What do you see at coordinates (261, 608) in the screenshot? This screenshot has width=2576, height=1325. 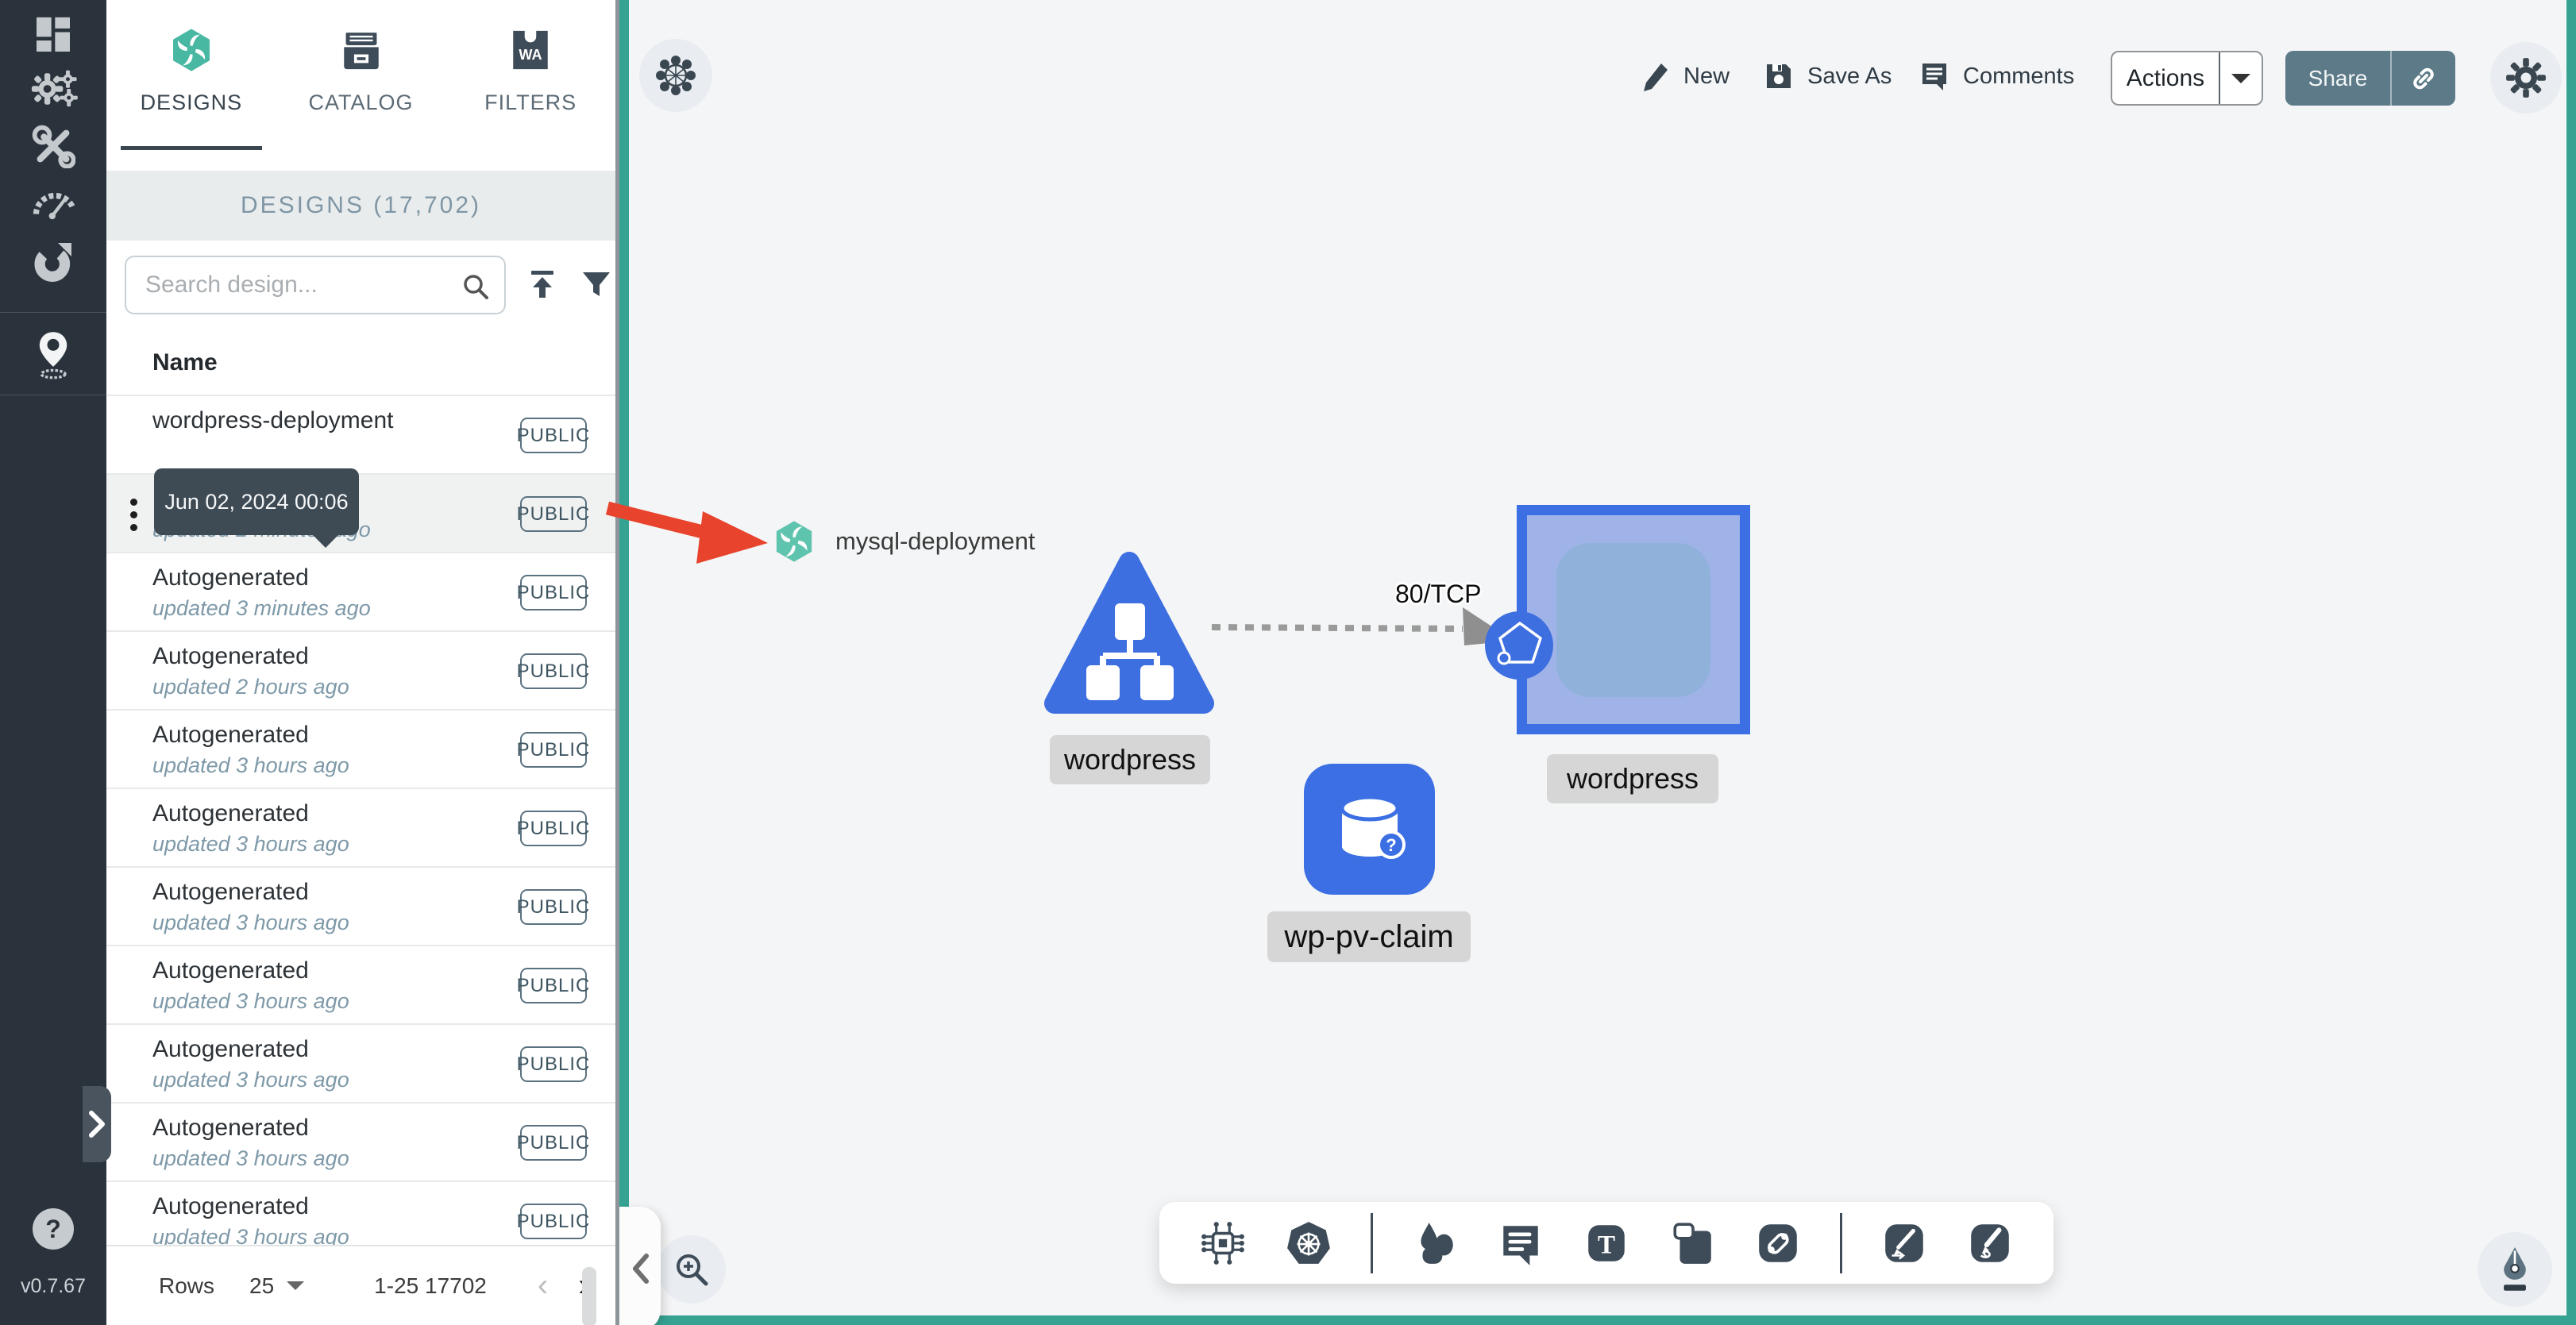 I see `design-updated: updated 3 minutes ago` at bounding box center [261, 608].